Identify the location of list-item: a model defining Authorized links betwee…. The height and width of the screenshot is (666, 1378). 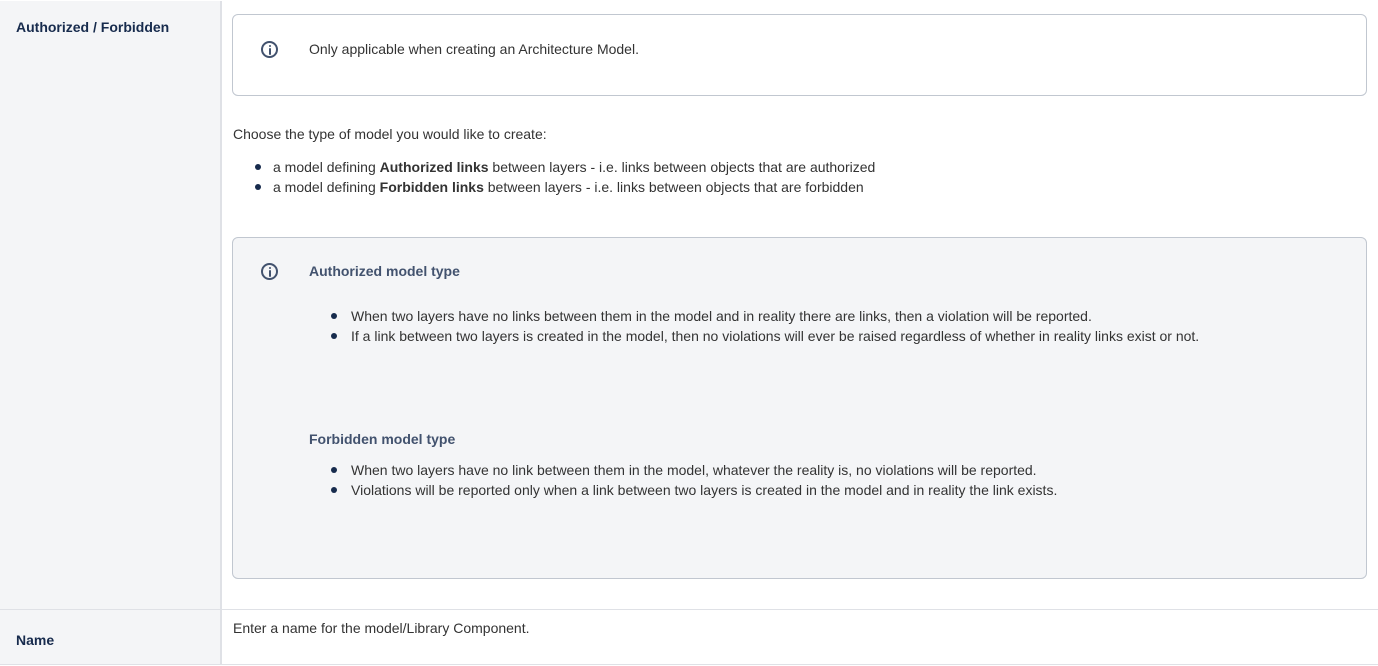
(554, 167).